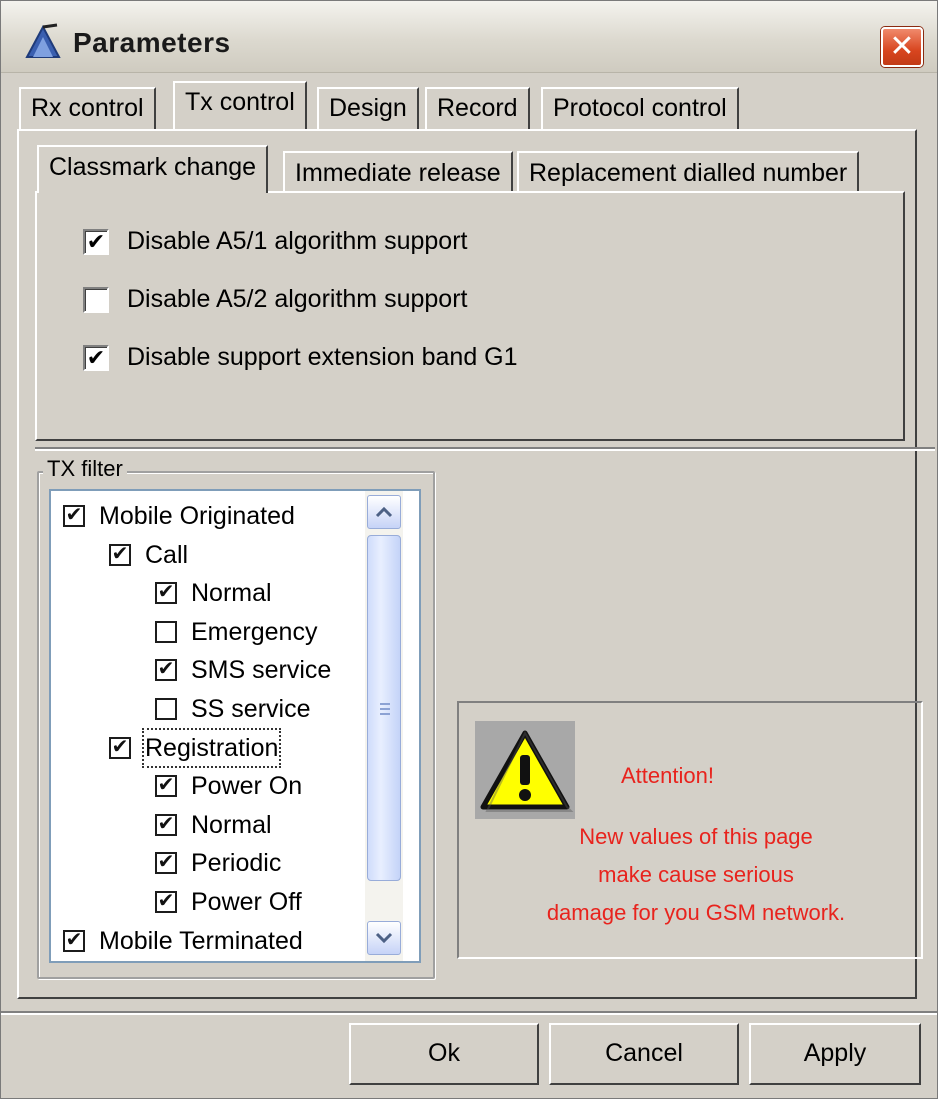  I want to click on tab-design: Design, so click(368, 108).